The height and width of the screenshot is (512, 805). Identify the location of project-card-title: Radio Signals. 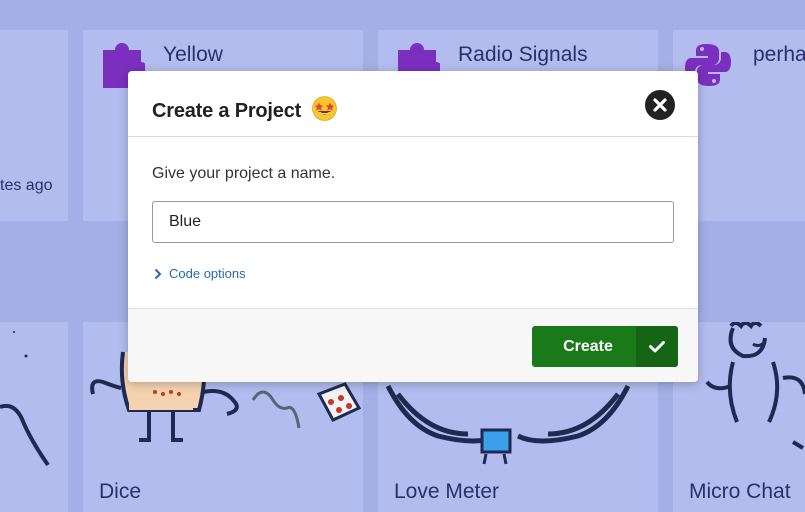
(523, 54).